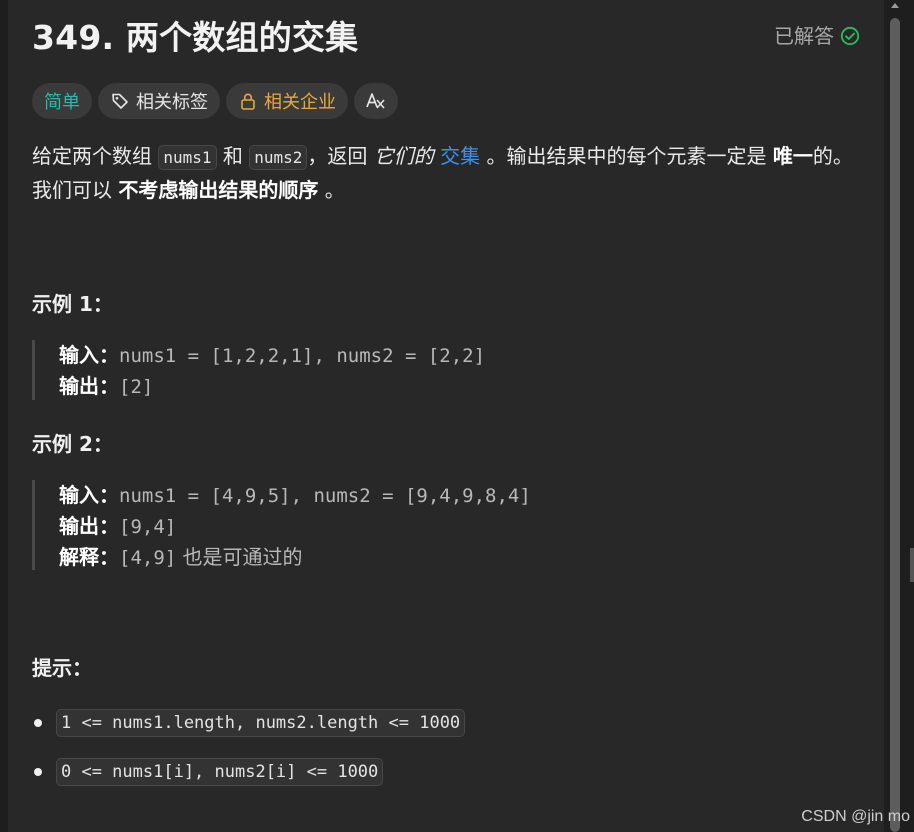 The image size is (914, 832). What do you see at coordinates (172, 102) in the screenshot?
I see `related-tags-label: 相关标签` at bounding box center [172, 102].